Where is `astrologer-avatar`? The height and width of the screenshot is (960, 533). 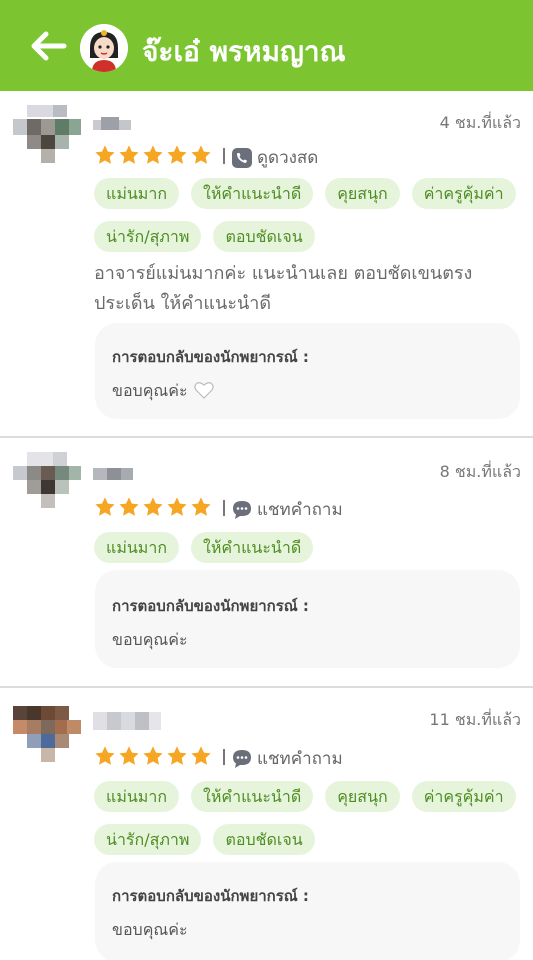 astrologer-avatar is located at coordinates (104, 48).